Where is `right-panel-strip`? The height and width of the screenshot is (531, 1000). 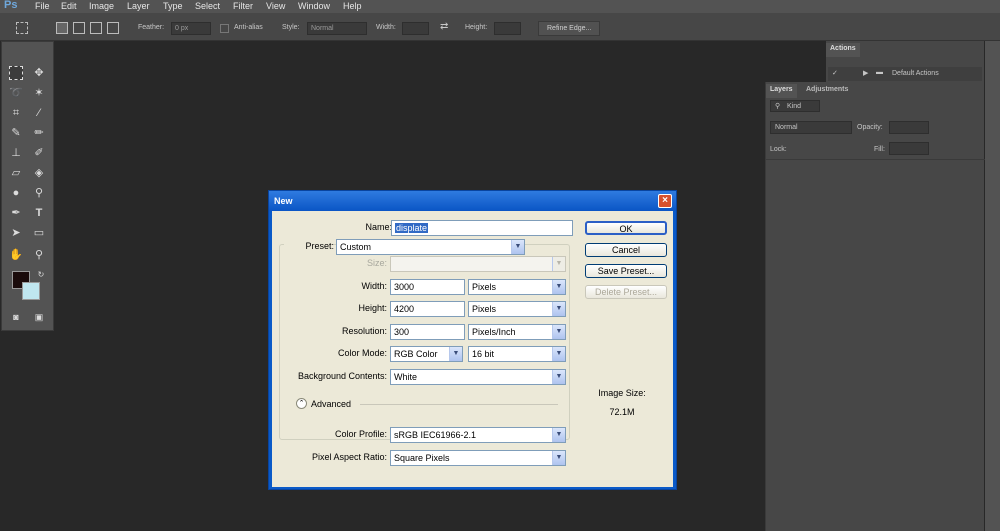
right-panel-strip is located at coordinates (992, 286).